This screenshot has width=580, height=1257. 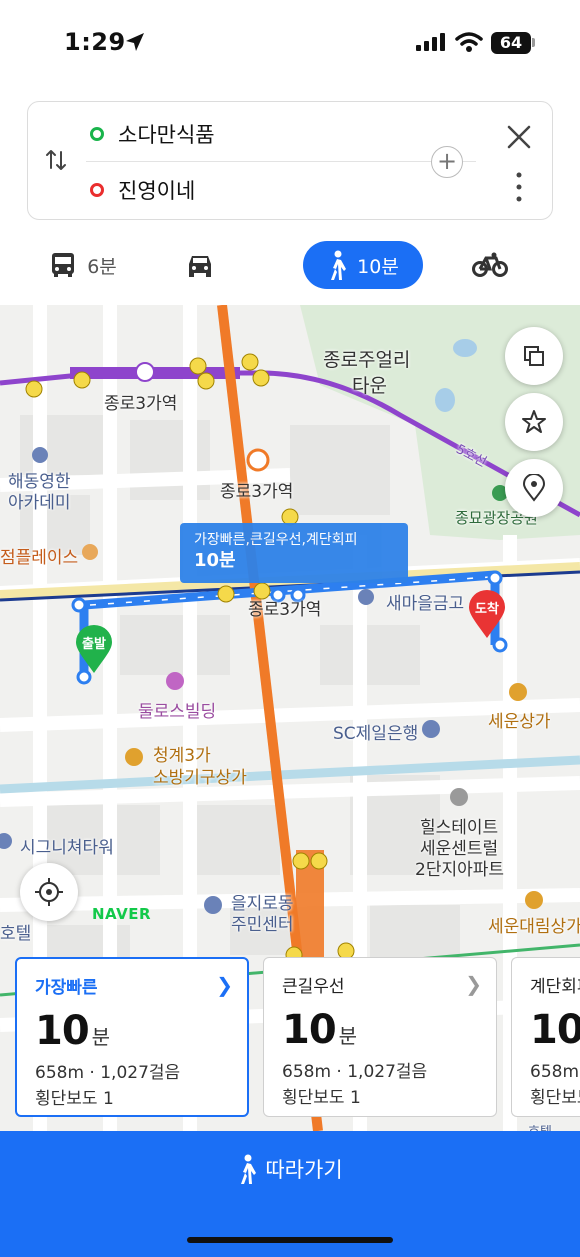 I want to click on bicycle-icon, so click(x=490, y=264).